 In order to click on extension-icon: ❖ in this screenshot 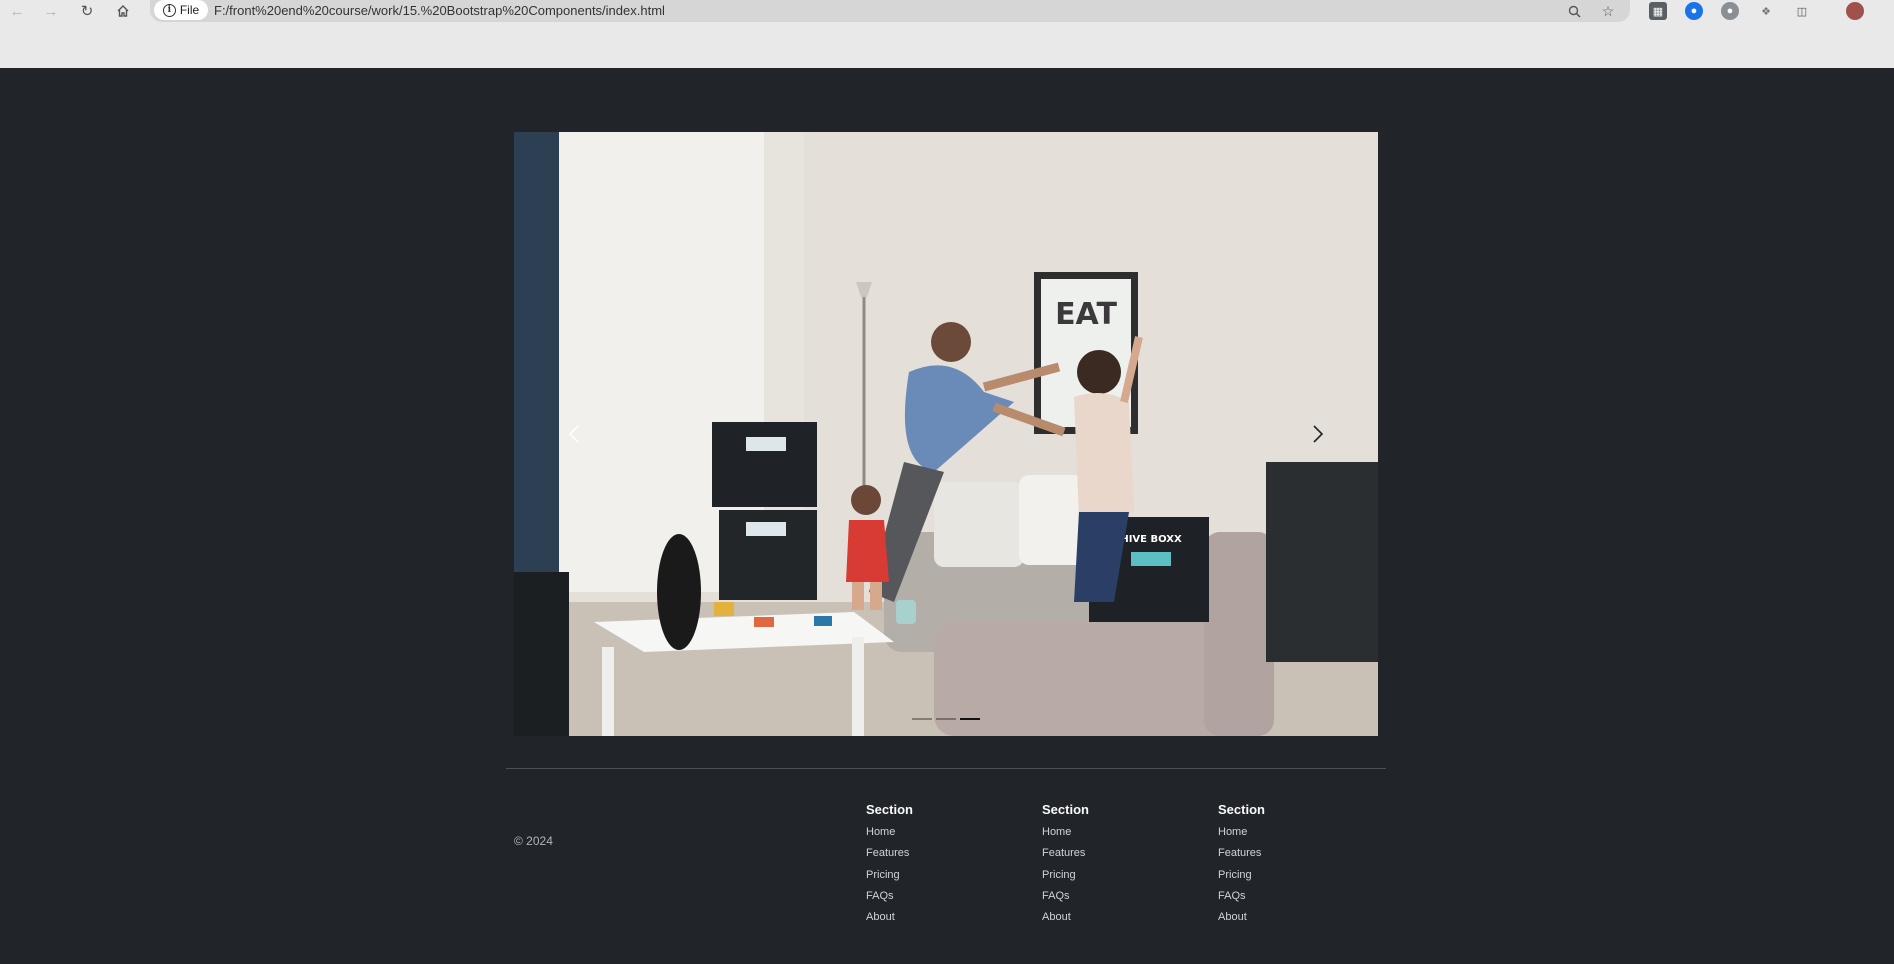, I will do `click(1766, 11)`.